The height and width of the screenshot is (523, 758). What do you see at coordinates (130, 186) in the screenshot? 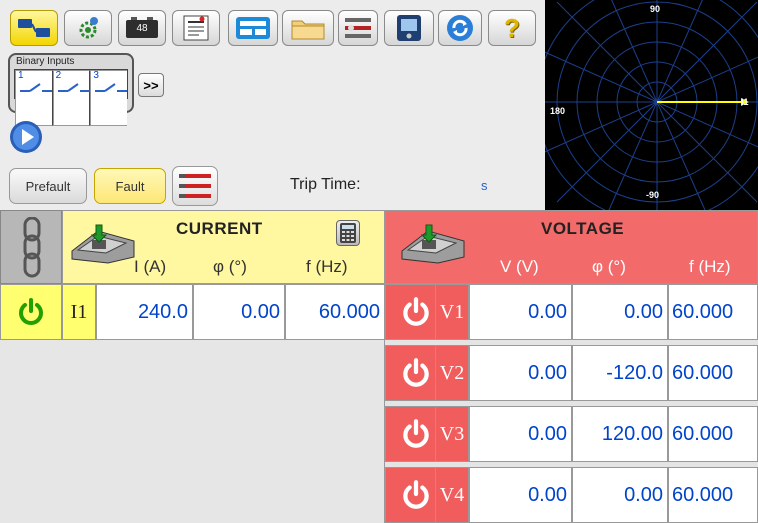
I see `fault-button: Fault` at bounding box center [130, 186].